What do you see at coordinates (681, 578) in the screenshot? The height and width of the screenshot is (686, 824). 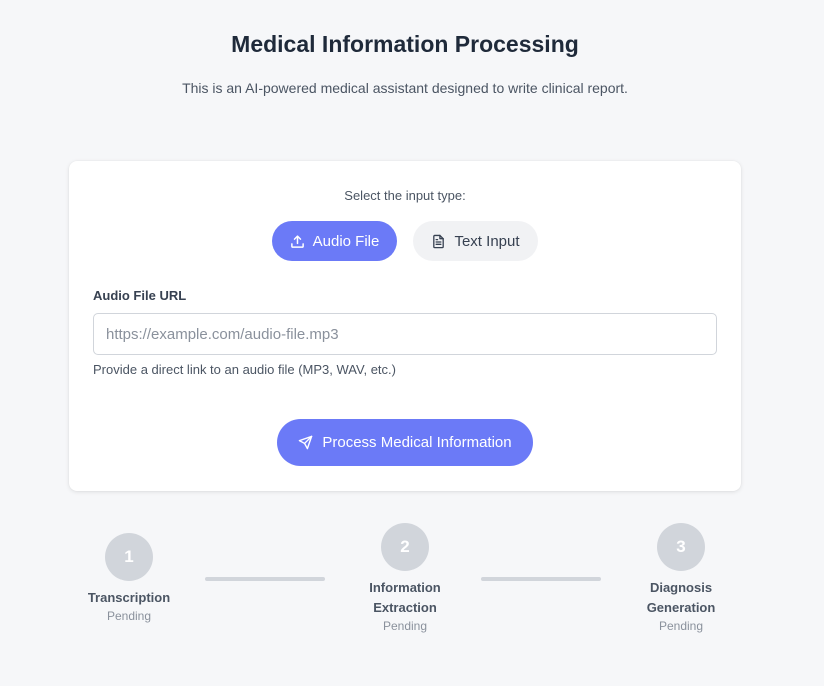 I see `step-diagnosis-generation: 3 Diagnosis Generation Pending` at bounding box center [681, 578].